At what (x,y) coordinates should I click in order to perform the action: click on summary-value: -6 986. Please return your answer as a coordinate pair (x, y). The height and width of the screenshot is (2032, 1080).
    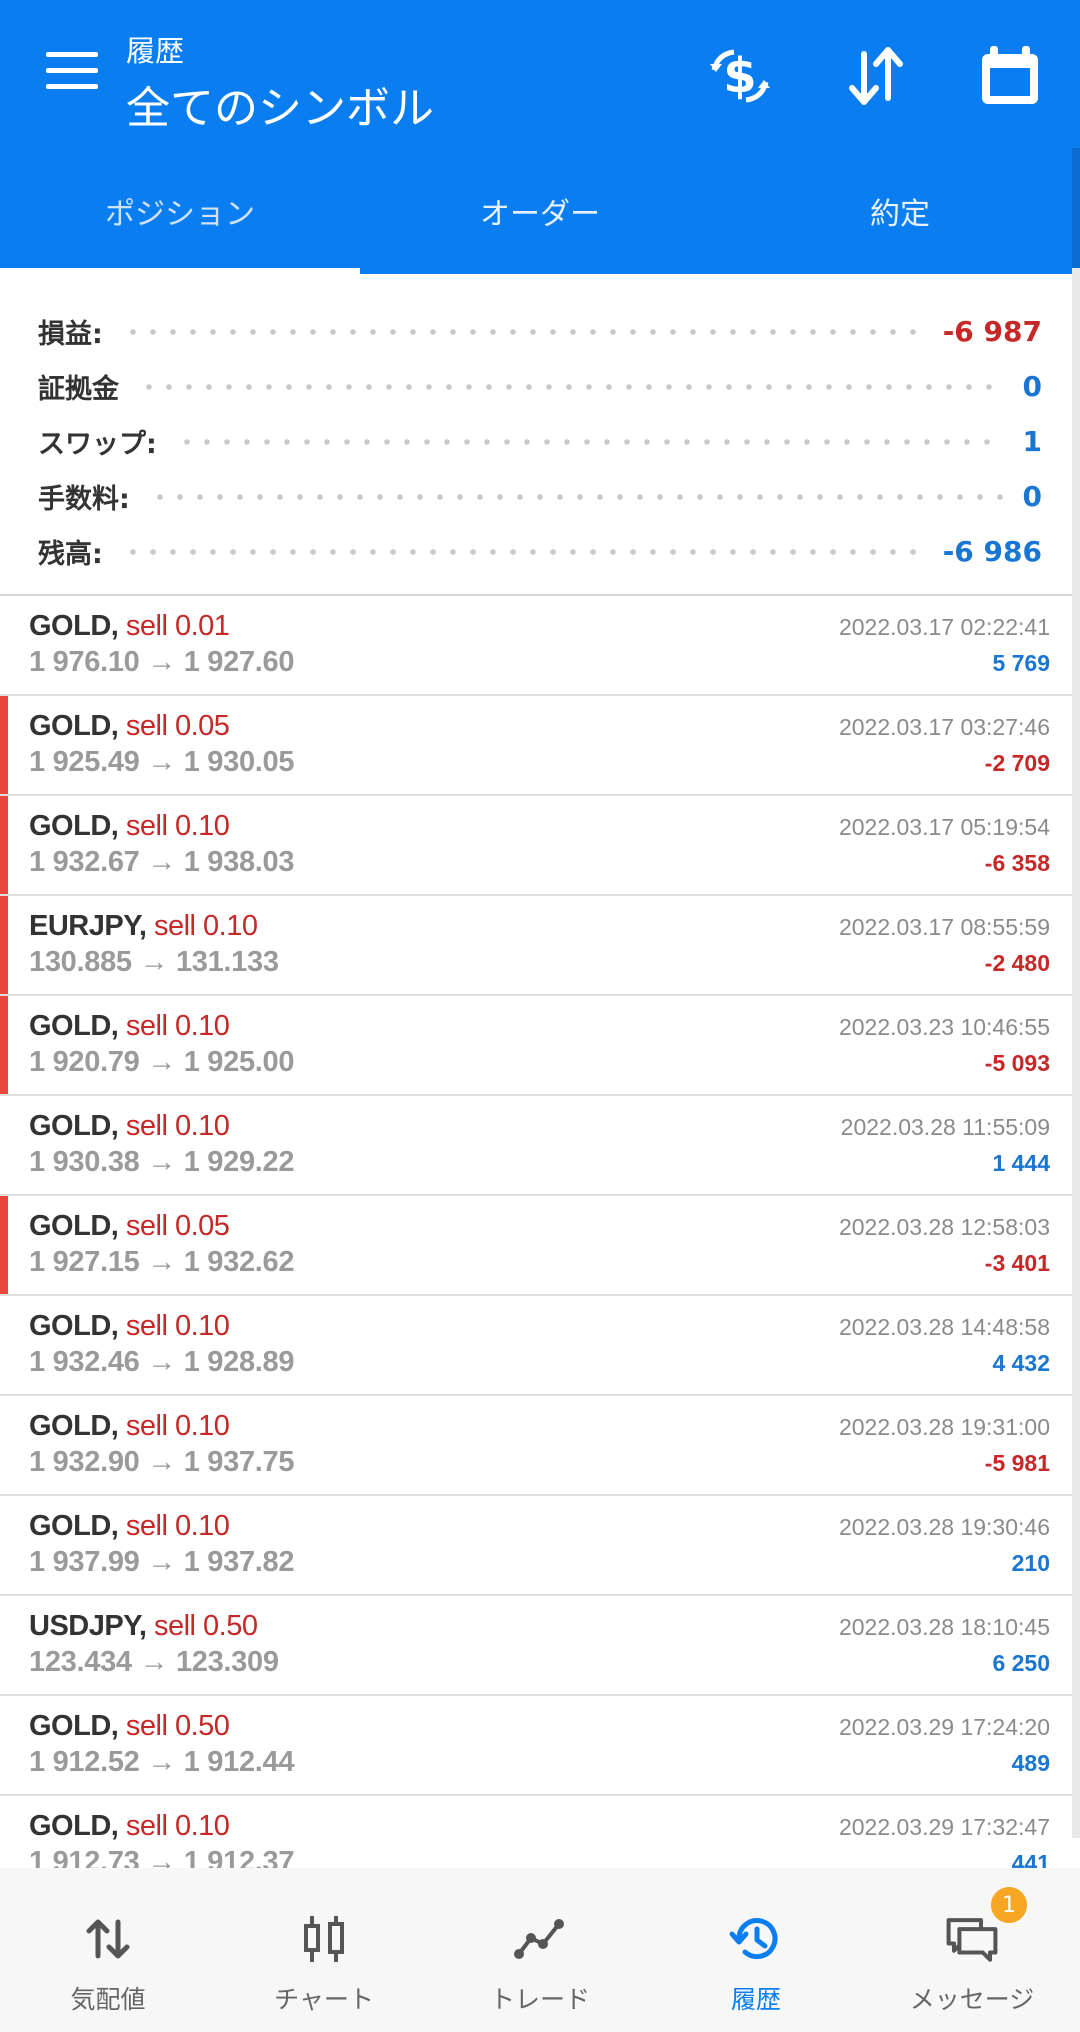
    Looking at the image, I should click on (992, 551).